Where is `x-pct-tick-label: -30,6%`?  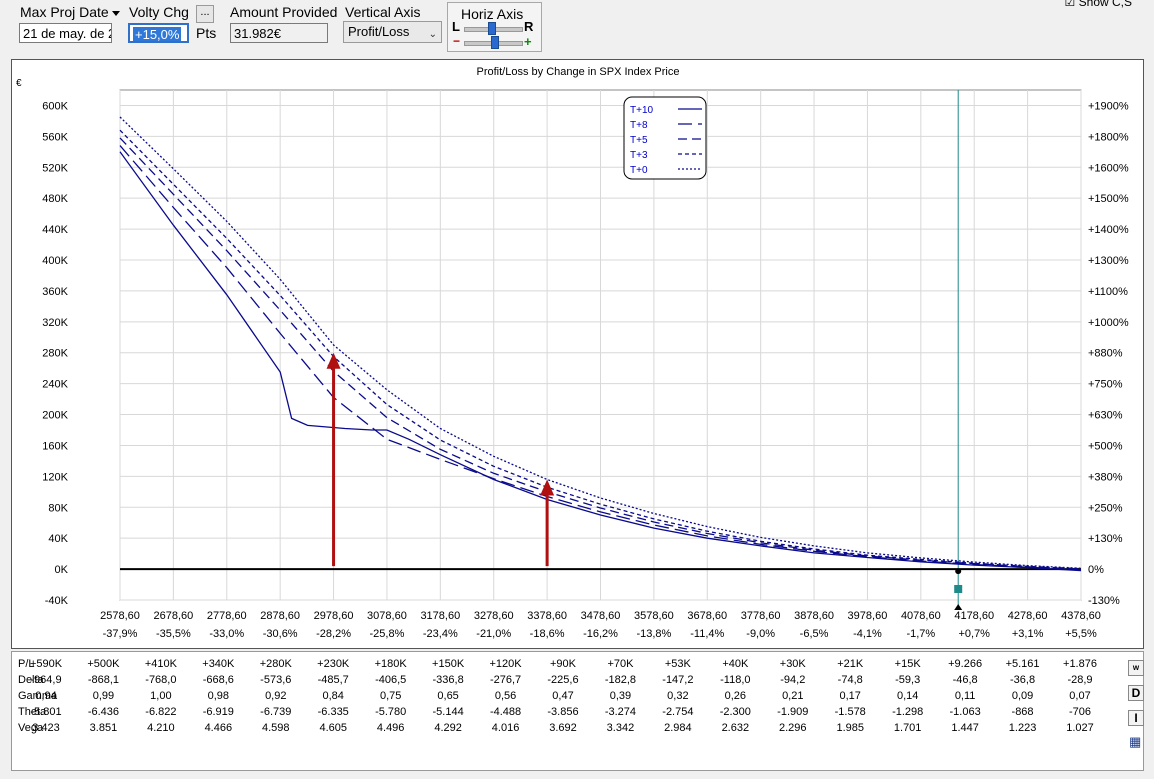
x-pct-tick-label: -30,6% is located at coordinates (280, 634).